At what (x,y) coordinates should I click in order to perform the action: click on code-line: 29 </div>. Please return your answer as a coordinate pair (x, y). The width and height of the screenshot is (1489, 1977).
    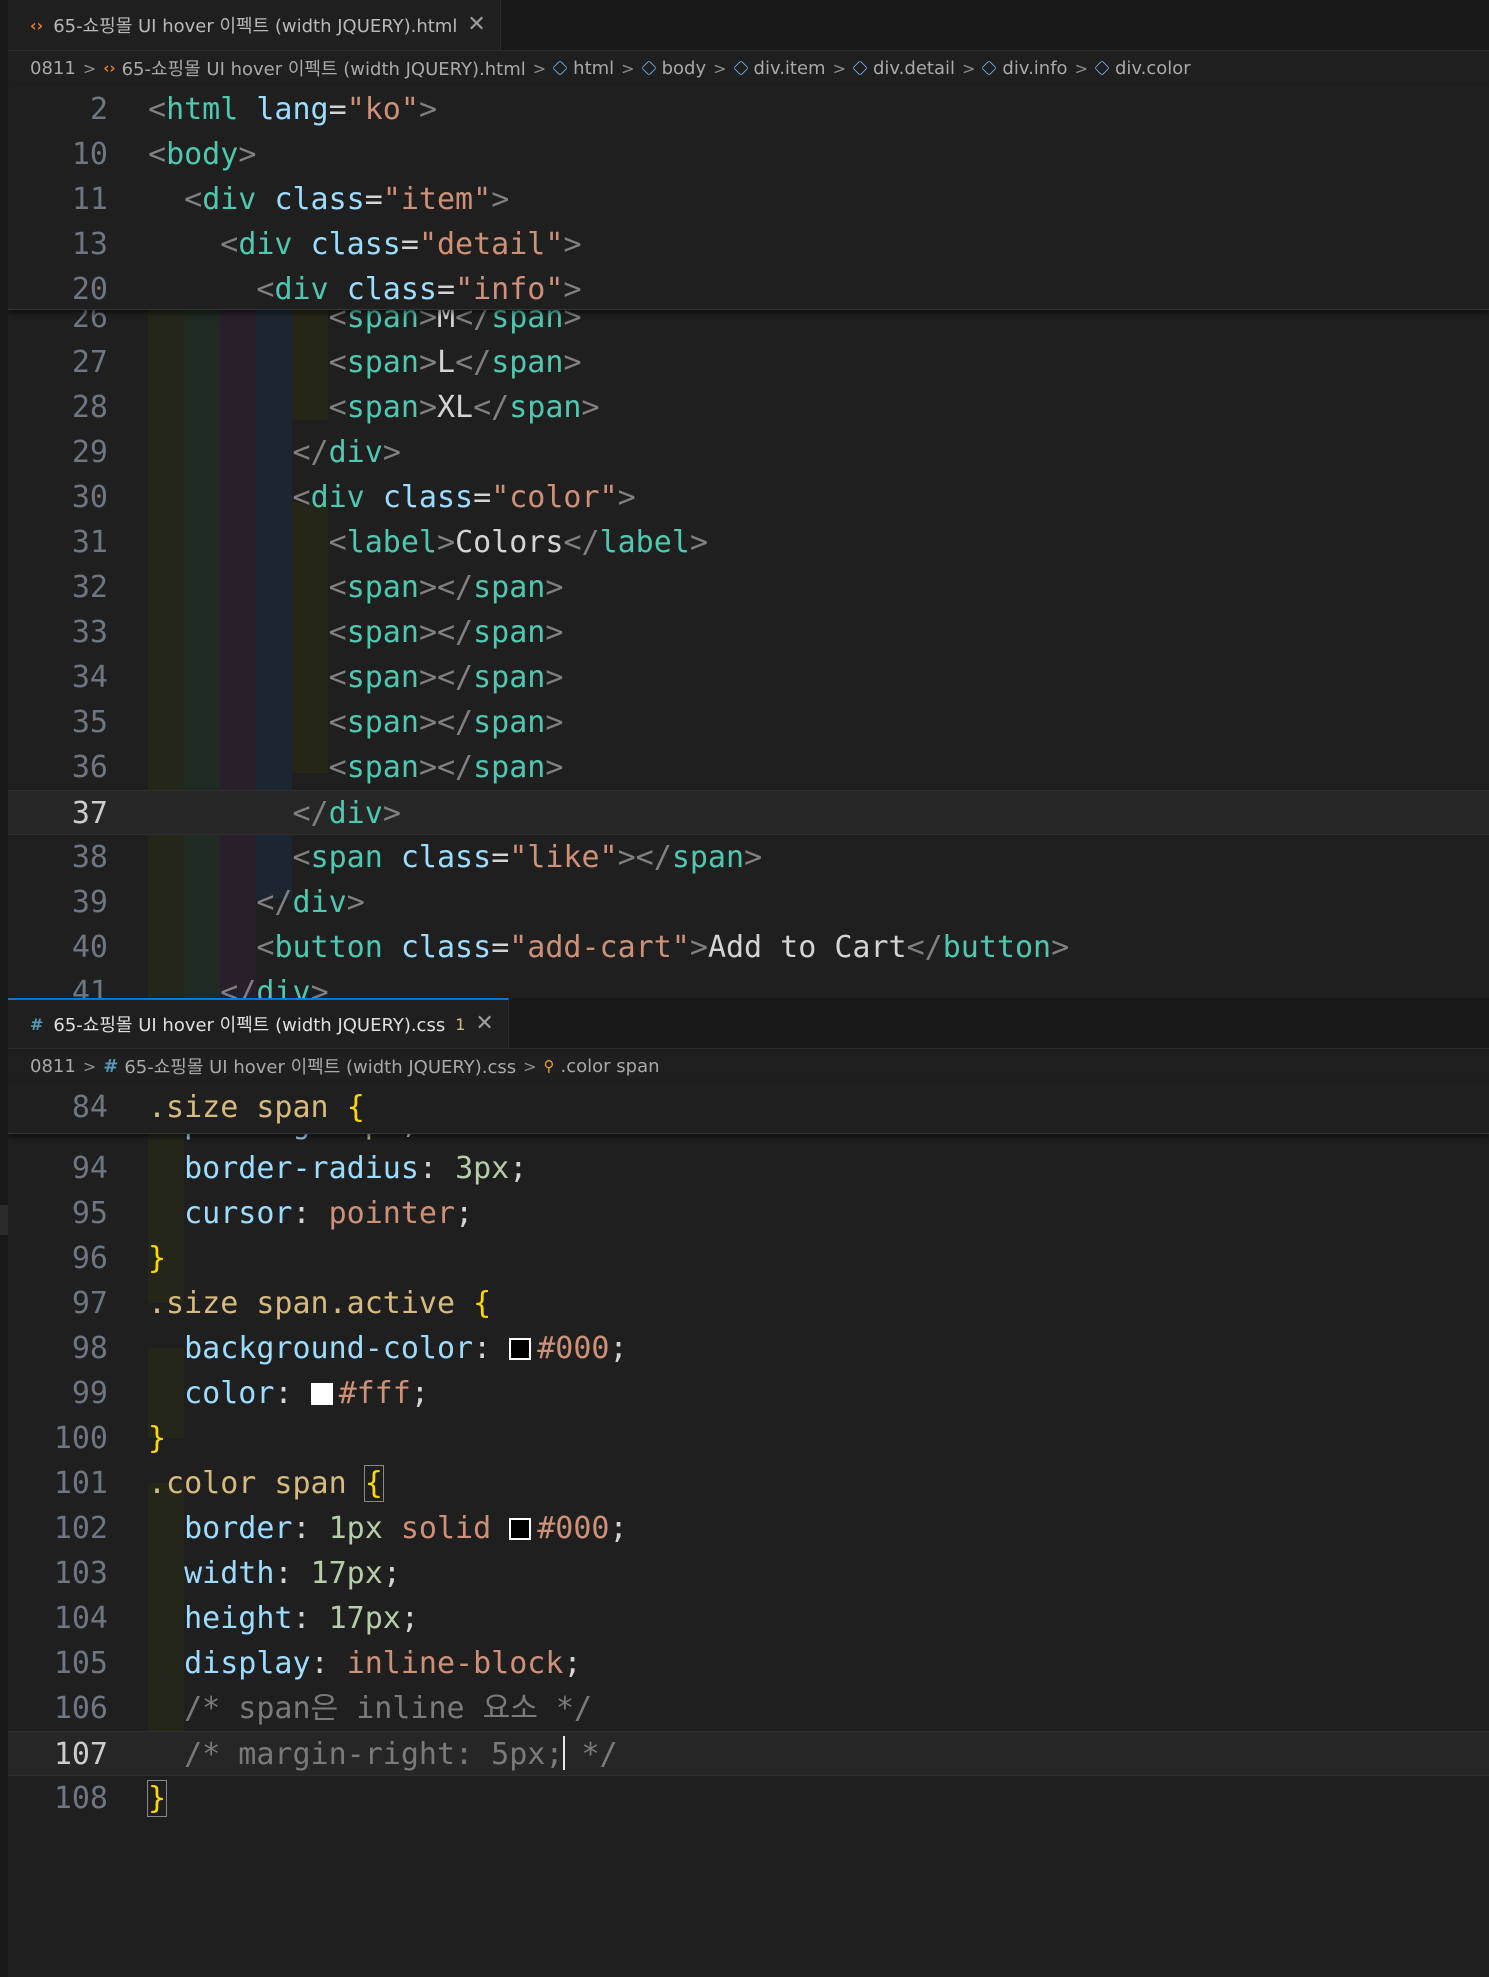
    Looking at the image, I should click on (748, 452).